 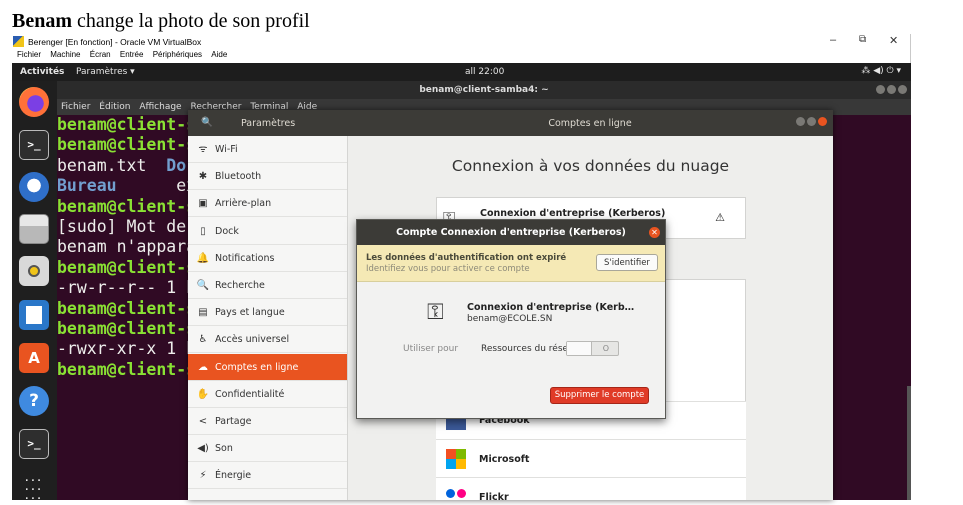 I want to click on term-menu-affichage: Affichage, so click(x=160, y=107).